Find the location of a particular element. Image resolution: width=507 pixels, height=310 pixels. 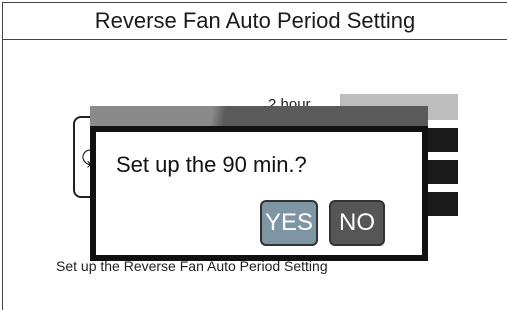

page-title: Reverse Fan Auto Period Setting is located at coordinates (255, 21).